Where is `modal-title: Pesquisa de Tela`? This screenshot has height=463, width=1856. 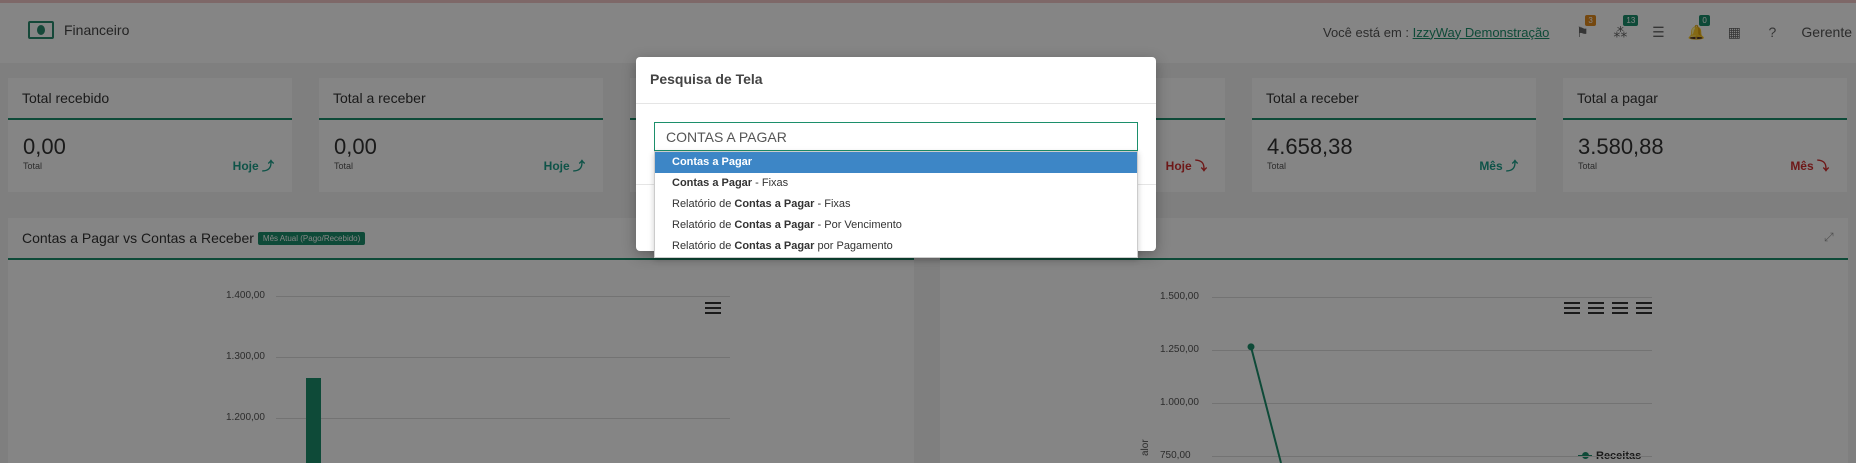
modal-title: Pesquisa de Tela is located at coordinates (706, 79).